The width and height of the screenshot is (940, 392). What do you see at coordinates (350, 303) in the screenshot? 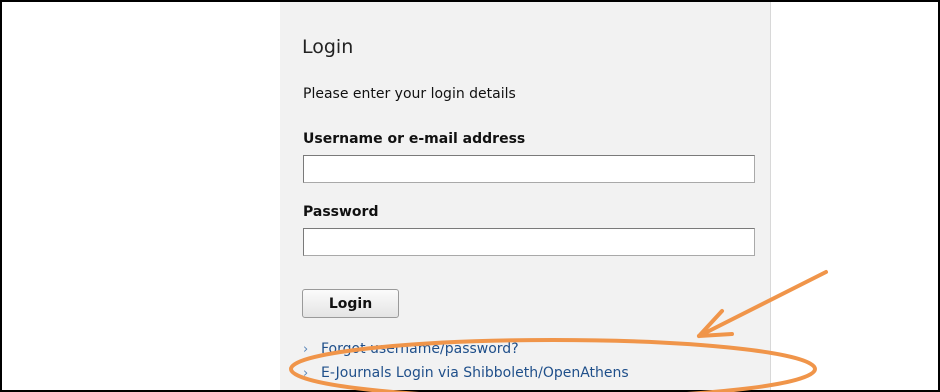
I see `login-button: Login` at bounding box center [350, 303].